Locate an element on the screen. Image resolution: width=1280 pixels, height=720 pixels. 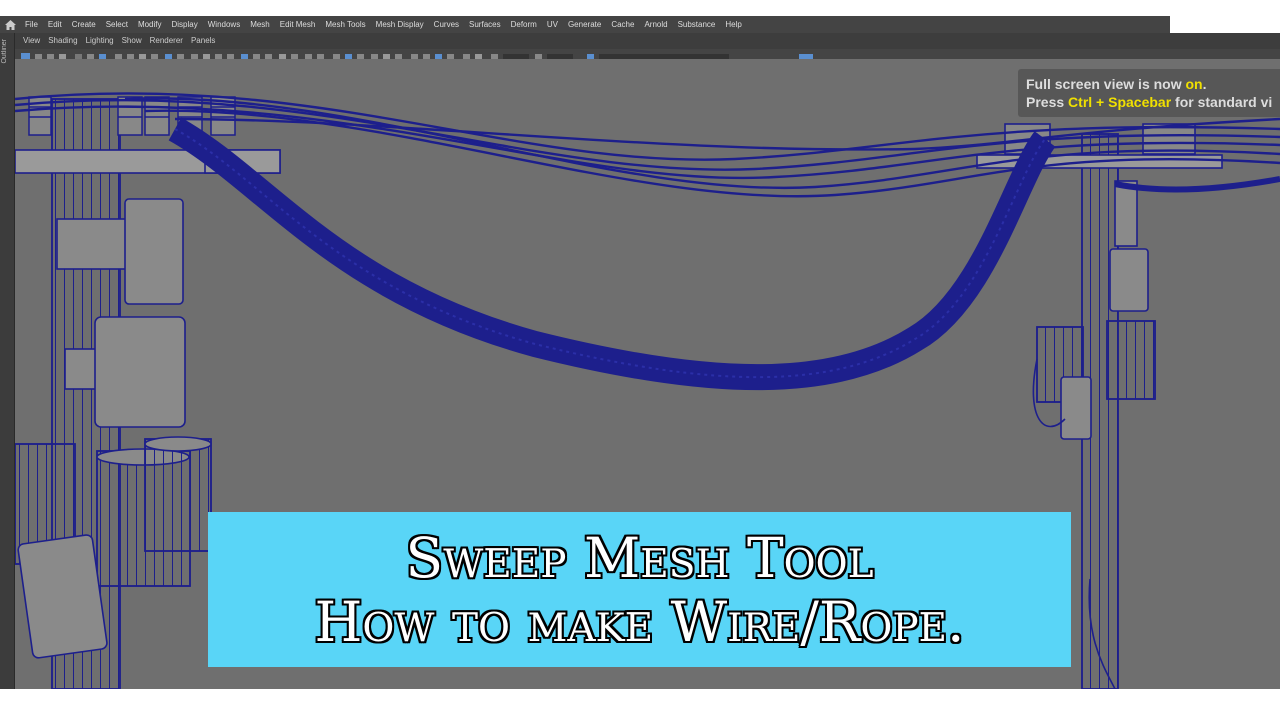
banner-subtitle: How to make Wire/Rope. is located at coordinates (639, 621).